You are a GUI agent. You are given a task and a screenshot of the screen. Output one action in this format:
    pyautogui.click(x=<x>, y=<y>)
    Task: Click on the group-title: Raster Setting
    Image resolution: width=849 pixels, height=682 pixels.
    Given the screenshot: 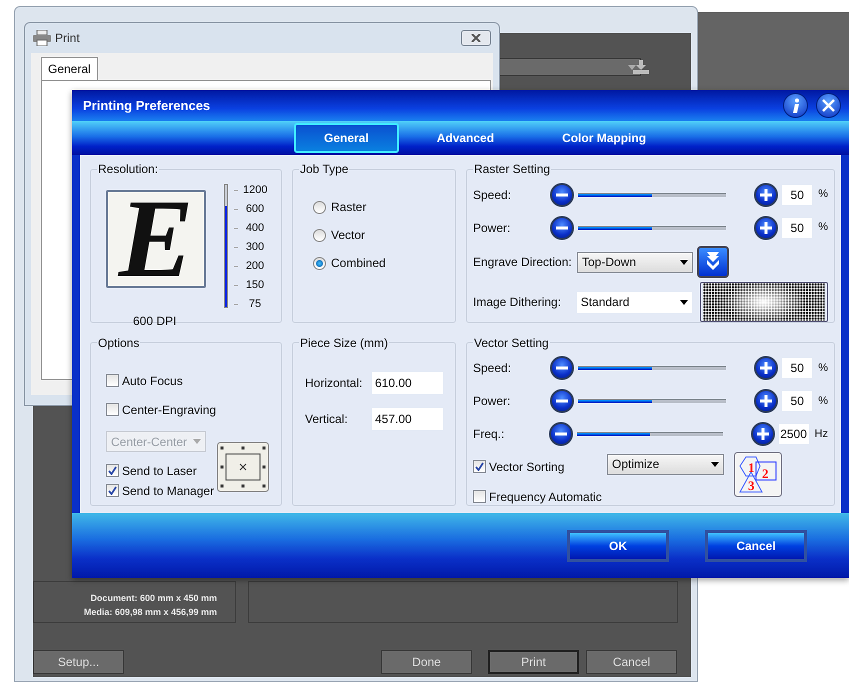 What is the action you would take?
    pyautogui.click(x=512, y=169)
    